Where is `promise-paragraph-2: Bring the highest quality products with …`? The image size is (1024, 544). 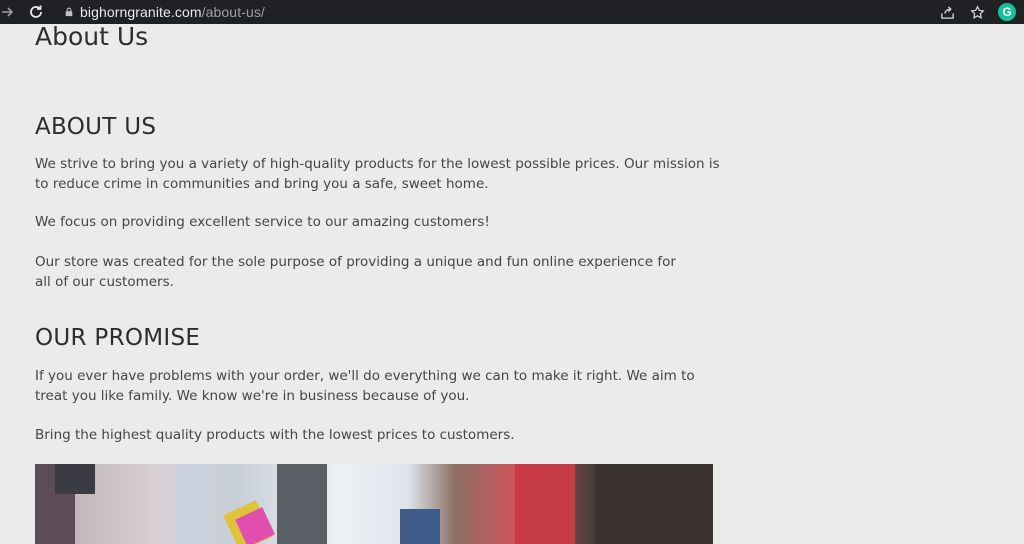
promise-paragraph-2: Bring the highest quality products with … is located at coordinates (275, 435).